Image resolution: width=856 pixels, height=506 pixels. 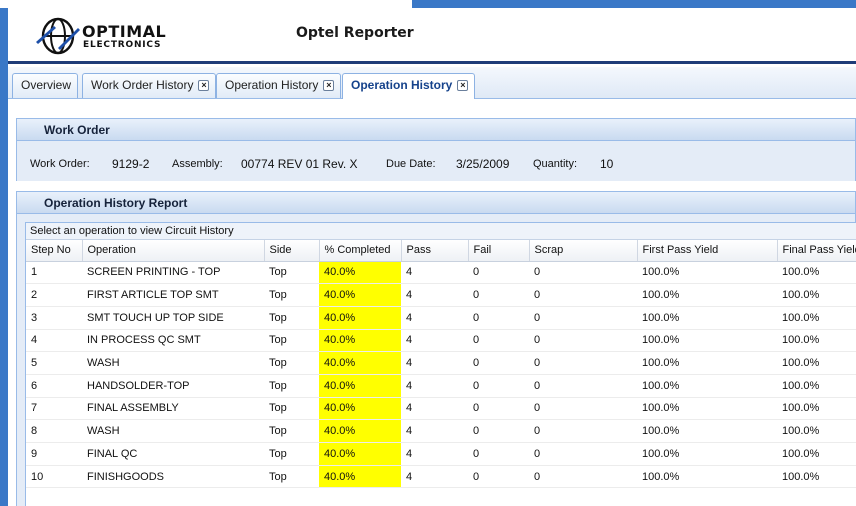 What do you see at coordinates (441, 386) in the screenshot?
I see `table-row: 6 HANDSOLDER-TOP Top 40.0% 4 0 0 100.0% 100.0%` at bounding box center [441, 386].